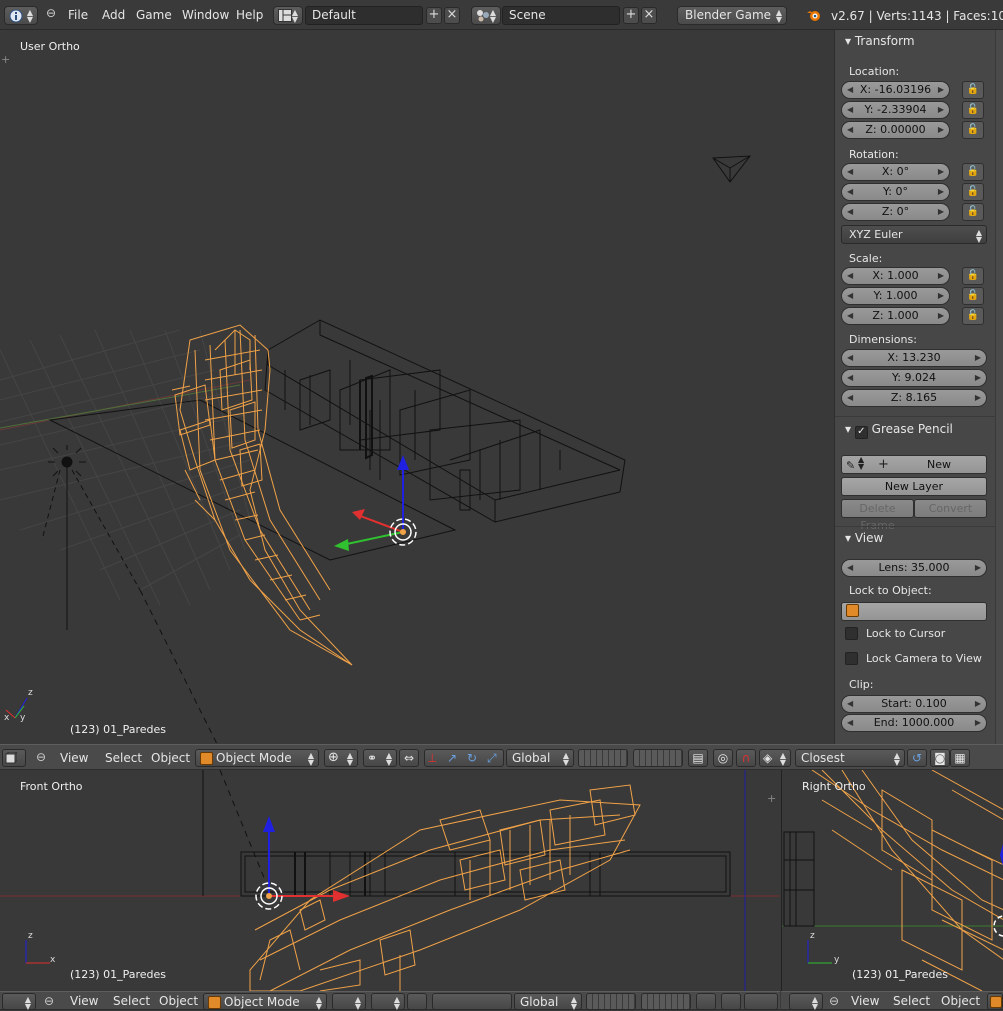 The image size is (1003, 1011). Describe the element at coordinates (78, 15) in the screenshot. I see `menu-file: File` at that location.